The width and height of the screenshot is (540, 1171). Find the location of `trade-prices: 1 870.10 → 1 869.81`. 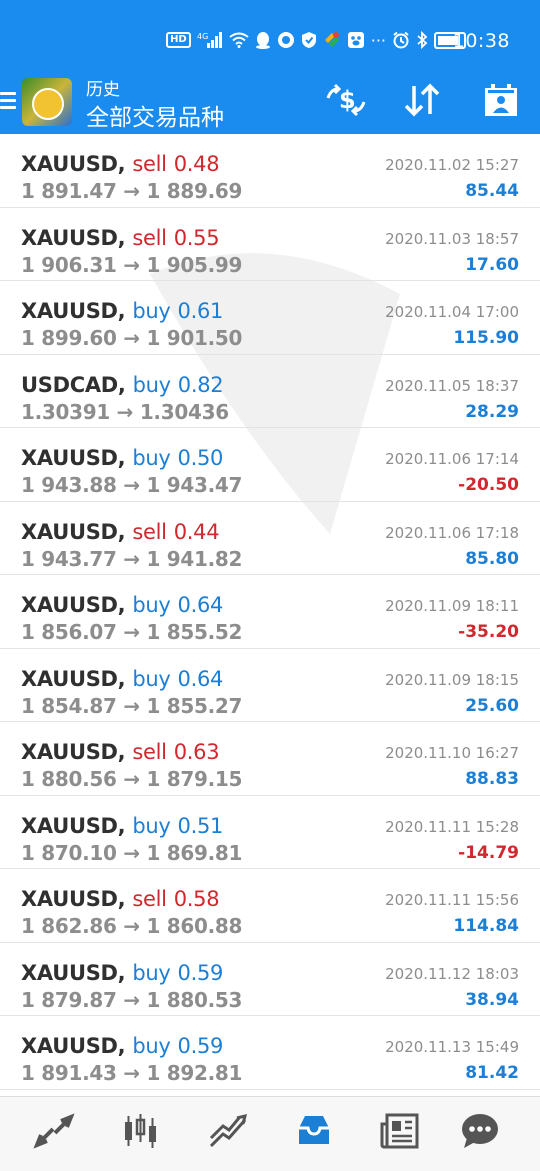

trade-prices: 1 870.10 → 1 869.81 is located at coordinates (131, 853).